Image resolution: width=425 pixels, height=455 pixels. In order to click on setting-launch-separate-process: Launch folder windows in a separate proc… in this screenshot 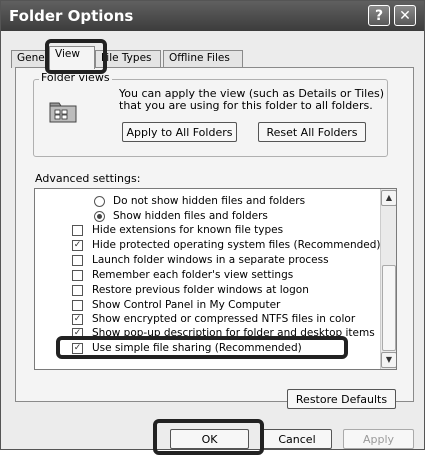, I will do `click(207, 260)`.